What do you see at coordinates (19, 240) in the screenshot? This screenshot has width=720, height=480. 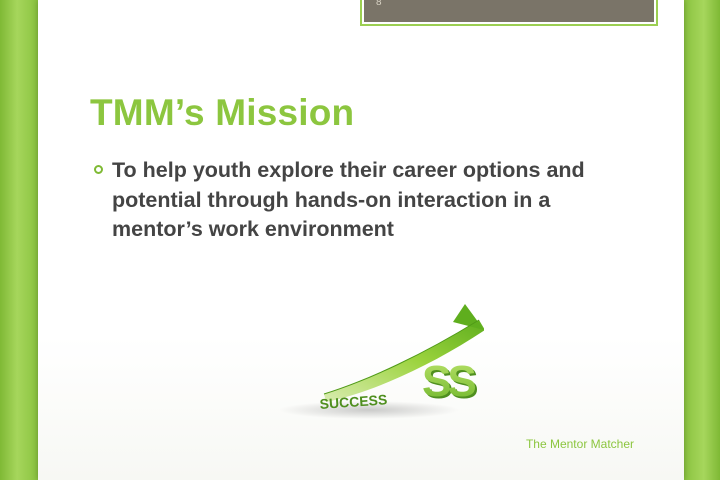 I see `left-decorative-band` at bounding box center [19, 240].